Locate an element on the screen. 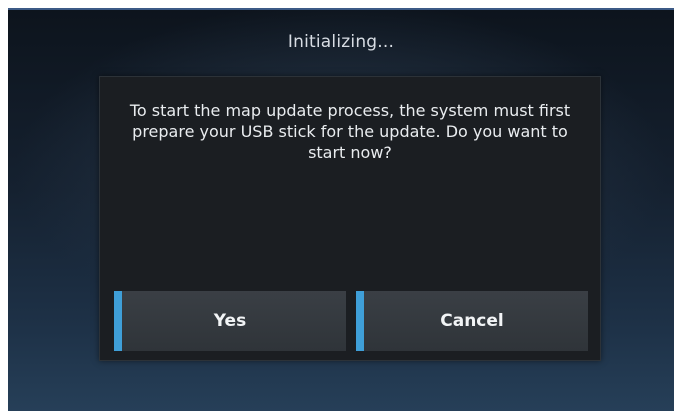 The height and width of the screenshot is (413, 678). yes-button: Yes is located at coordinates (230, 321).